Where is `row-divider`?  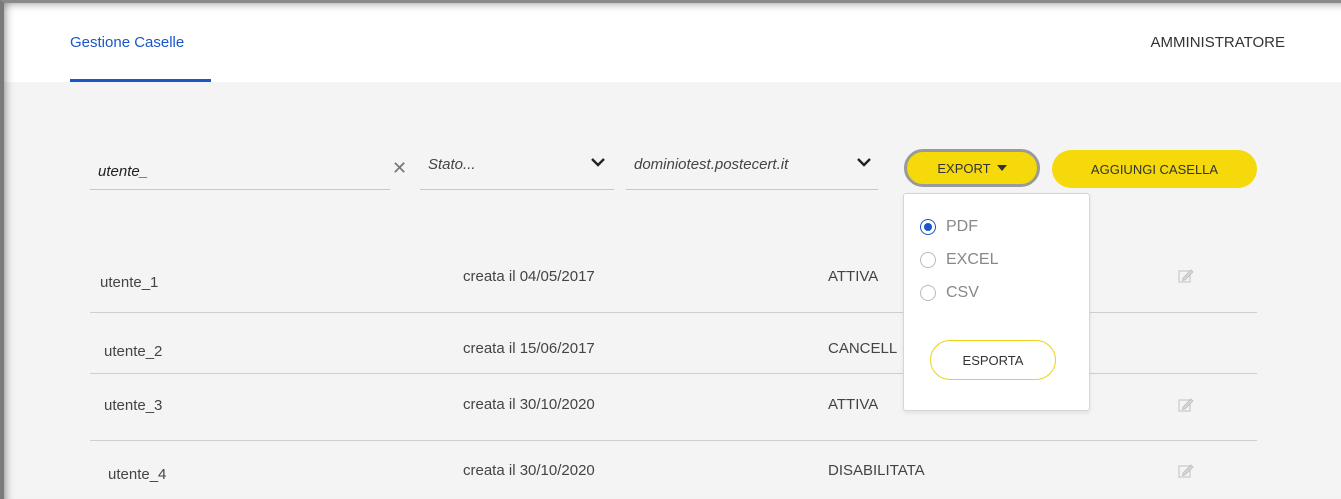 row-divider is located at coordinates (673, 440).